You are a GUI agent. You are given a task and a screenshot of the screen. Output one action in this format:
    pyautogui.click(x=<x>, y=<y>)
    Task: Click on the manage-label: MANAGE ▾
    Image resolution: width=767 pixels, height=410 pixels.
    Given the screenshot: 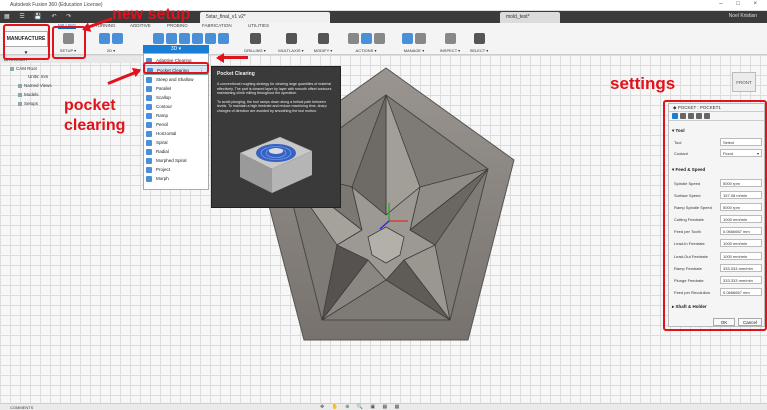 What is the action you would take?
    pyautogui.click(x=414, y=50)
    